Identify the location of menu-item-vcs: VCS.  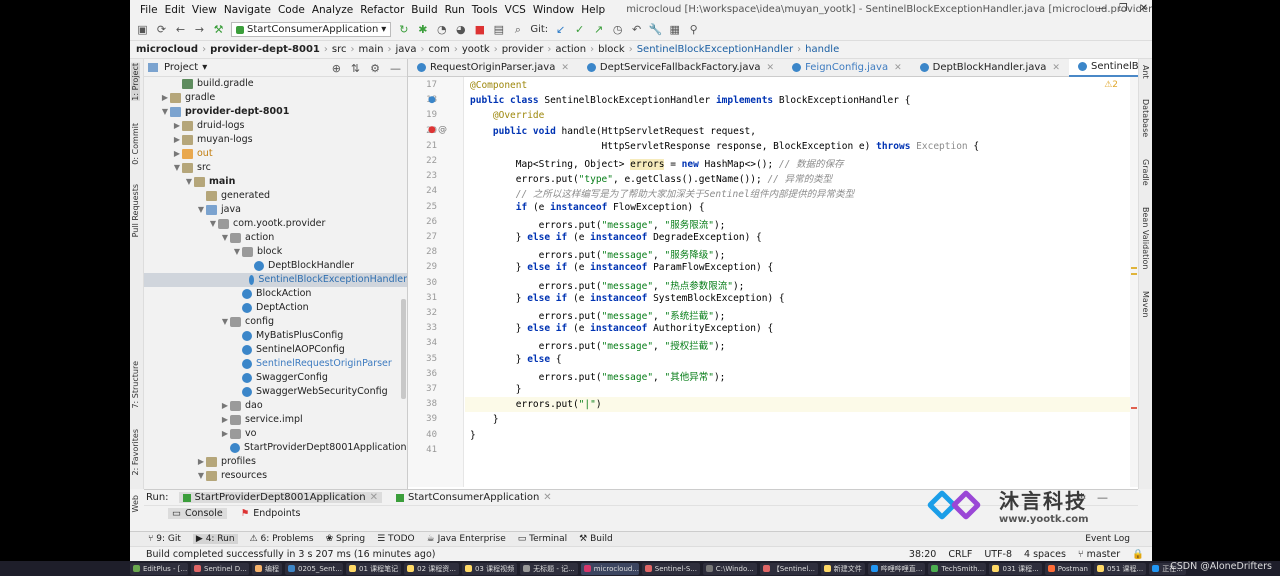
(515, 10).